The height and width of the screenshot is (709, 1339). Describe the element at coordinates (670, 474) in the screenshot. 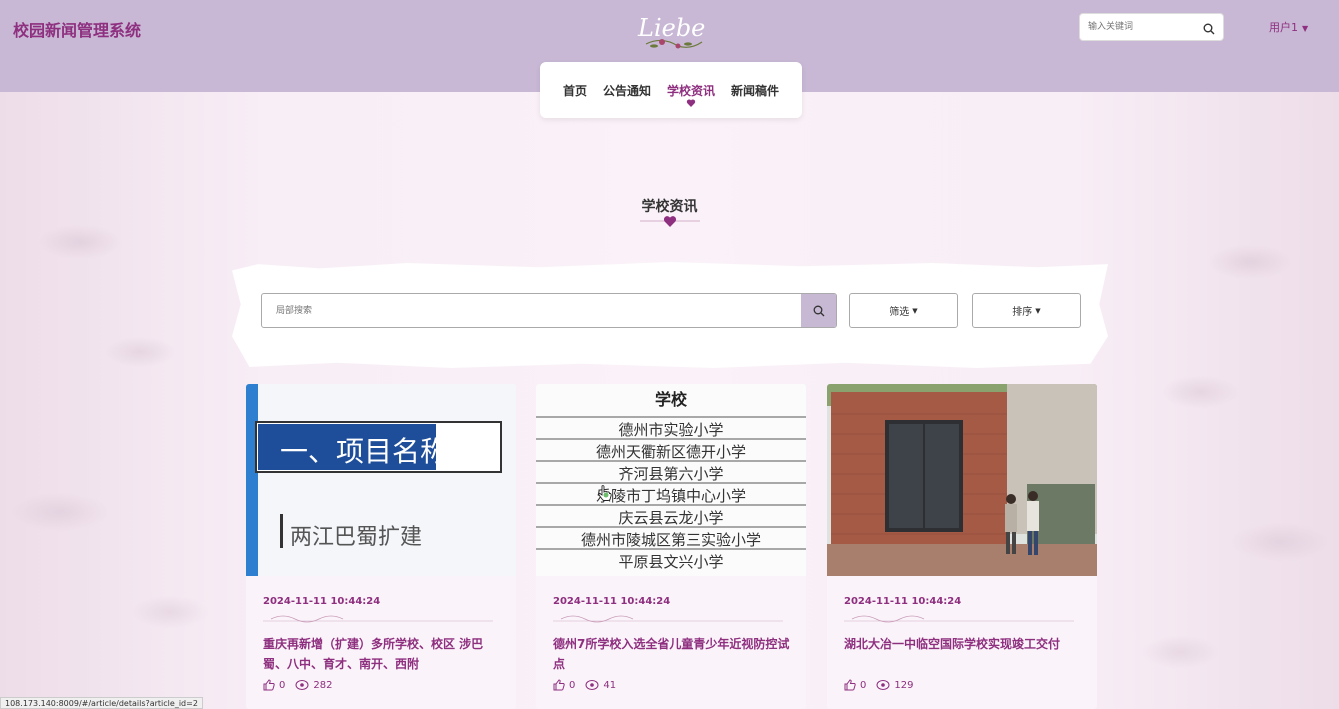

I see `svg-text: 齐河县第六小学` at that location.